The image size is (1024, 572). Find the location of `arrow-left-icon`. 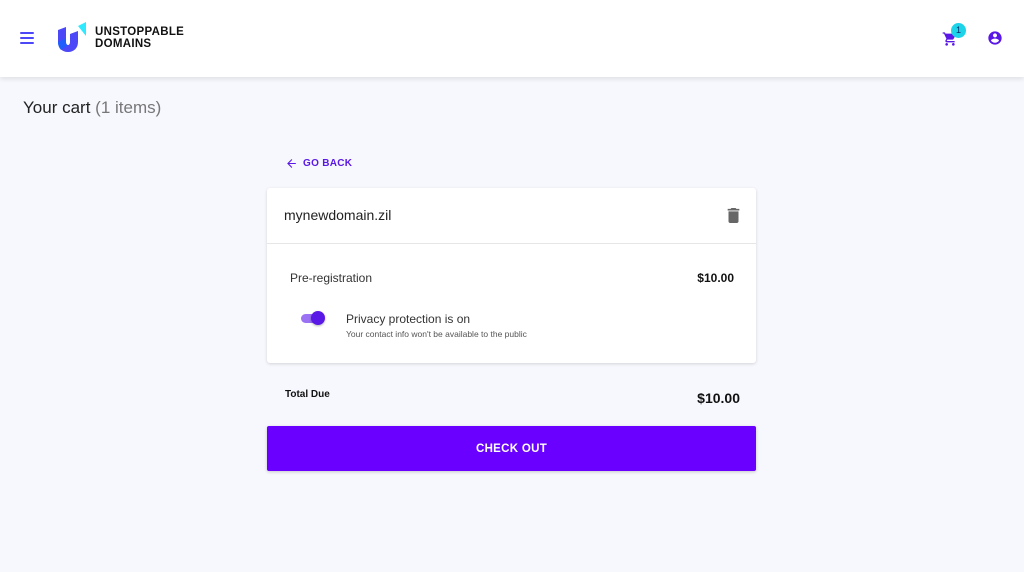

arrow-left-icon is located at coordinates (291, 163).